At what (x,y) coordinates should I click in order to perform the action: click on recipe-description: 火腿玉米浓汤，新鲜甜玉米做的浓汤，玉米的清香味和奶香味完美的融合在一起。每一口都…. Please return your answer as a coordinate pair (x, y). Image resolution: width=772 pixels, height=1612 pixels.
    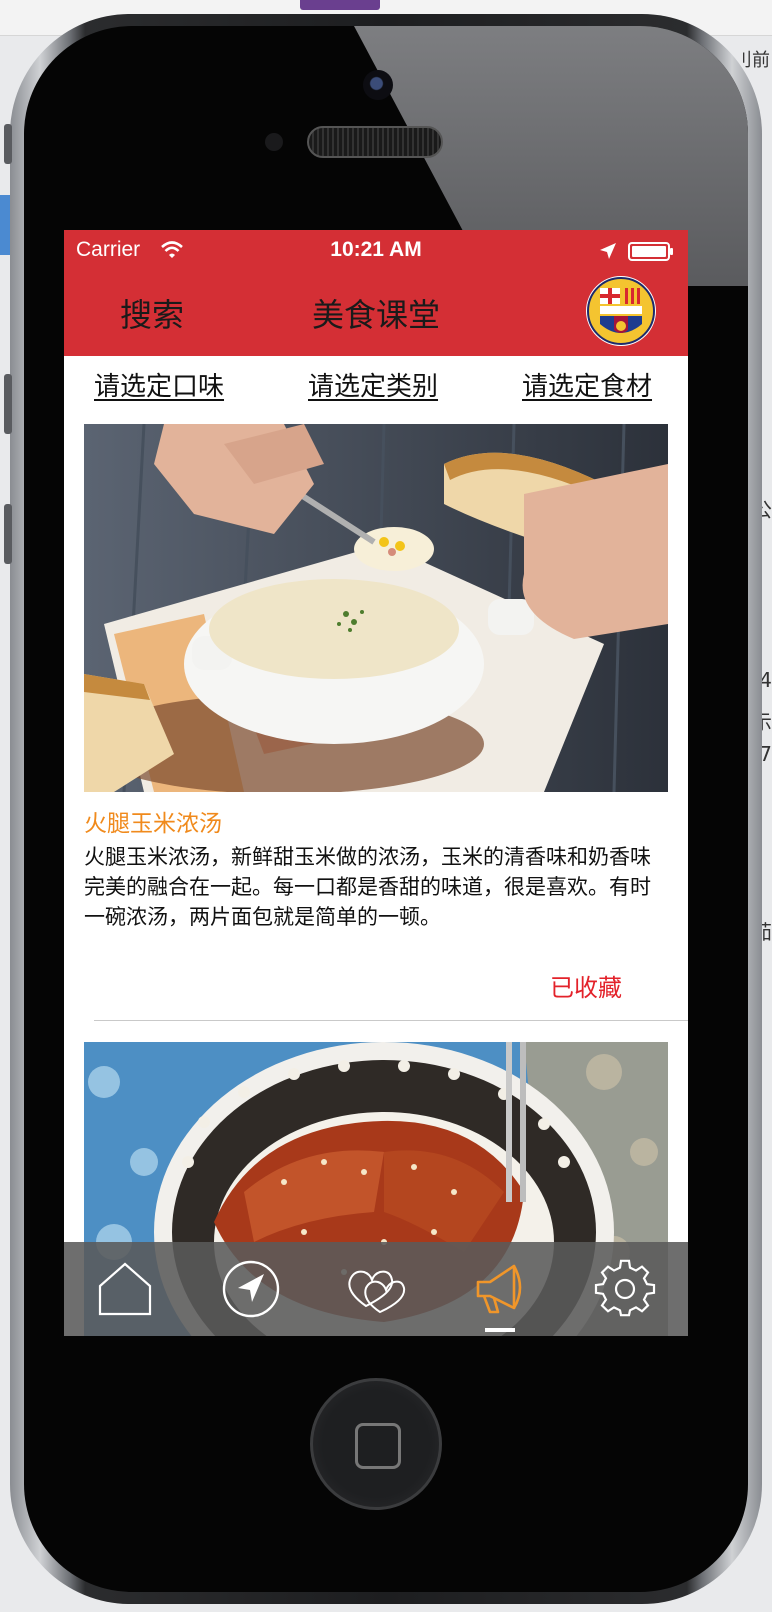
    Looking at the image, I should click on (367, 887).